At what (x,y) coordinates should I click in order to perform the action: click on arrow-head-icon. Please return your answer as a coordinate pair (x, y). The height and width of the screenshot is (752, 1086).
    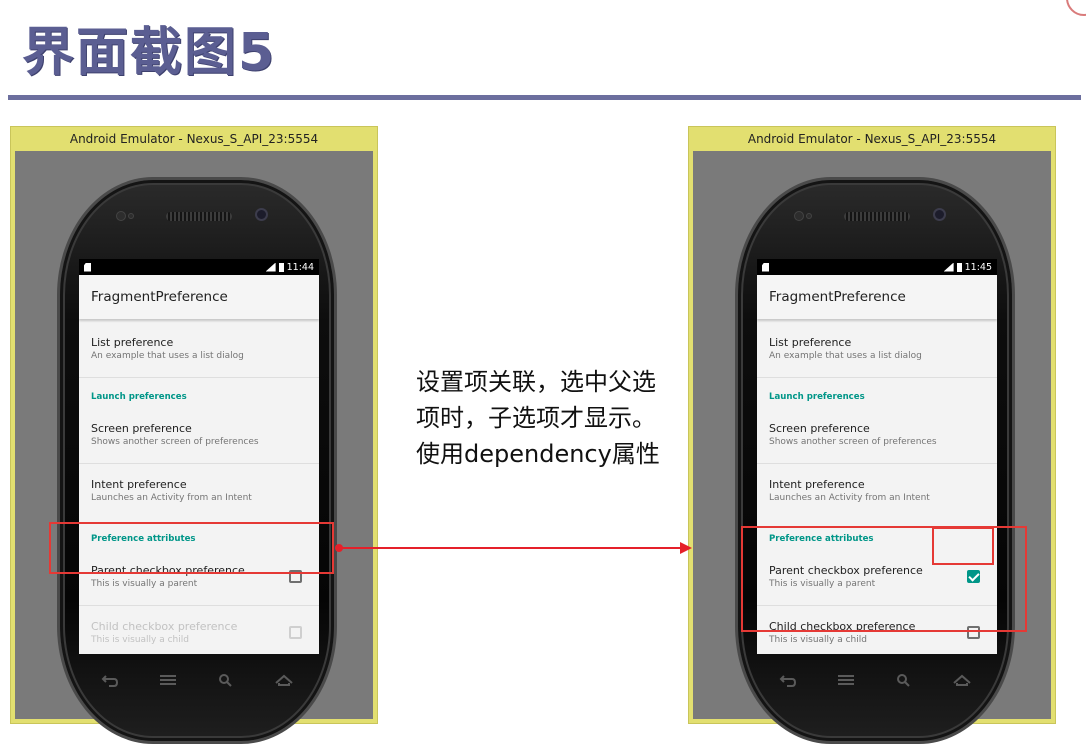
    Looking at the image, I should click on (686, 548).